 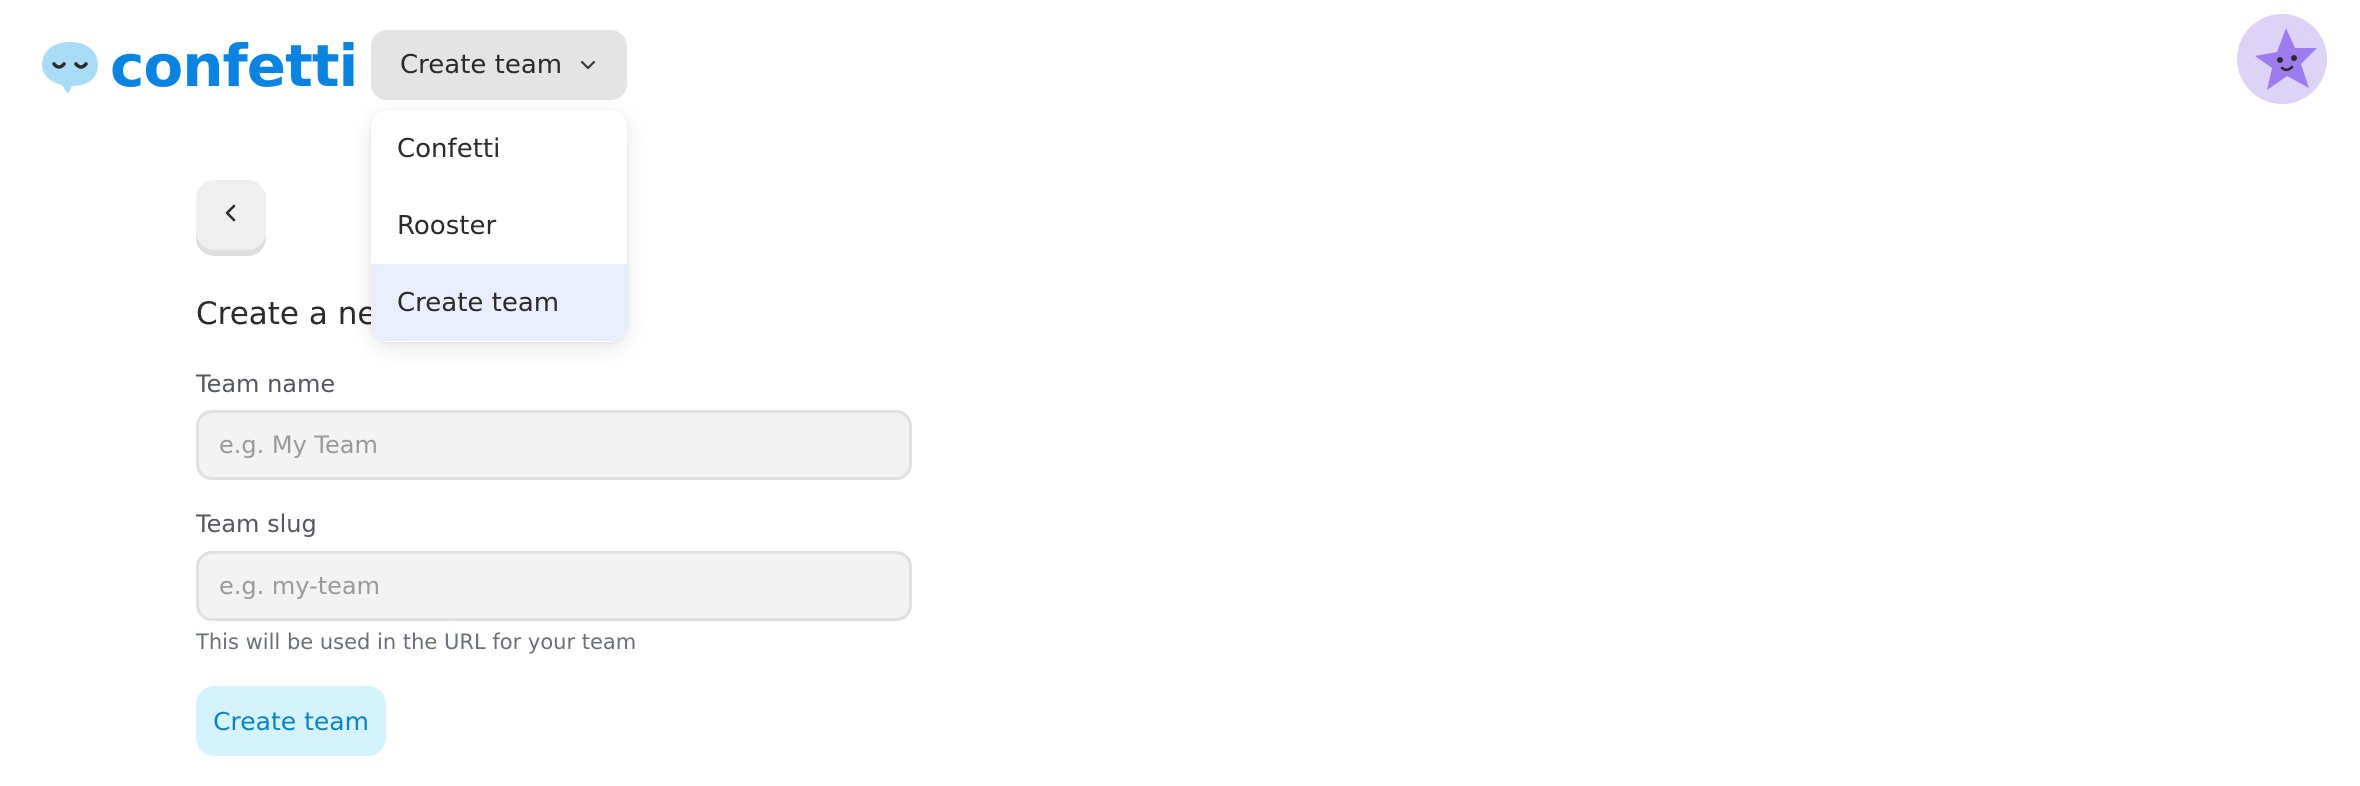 I want to click on chat-bubble-face-icon, so click(x=70, y=66).